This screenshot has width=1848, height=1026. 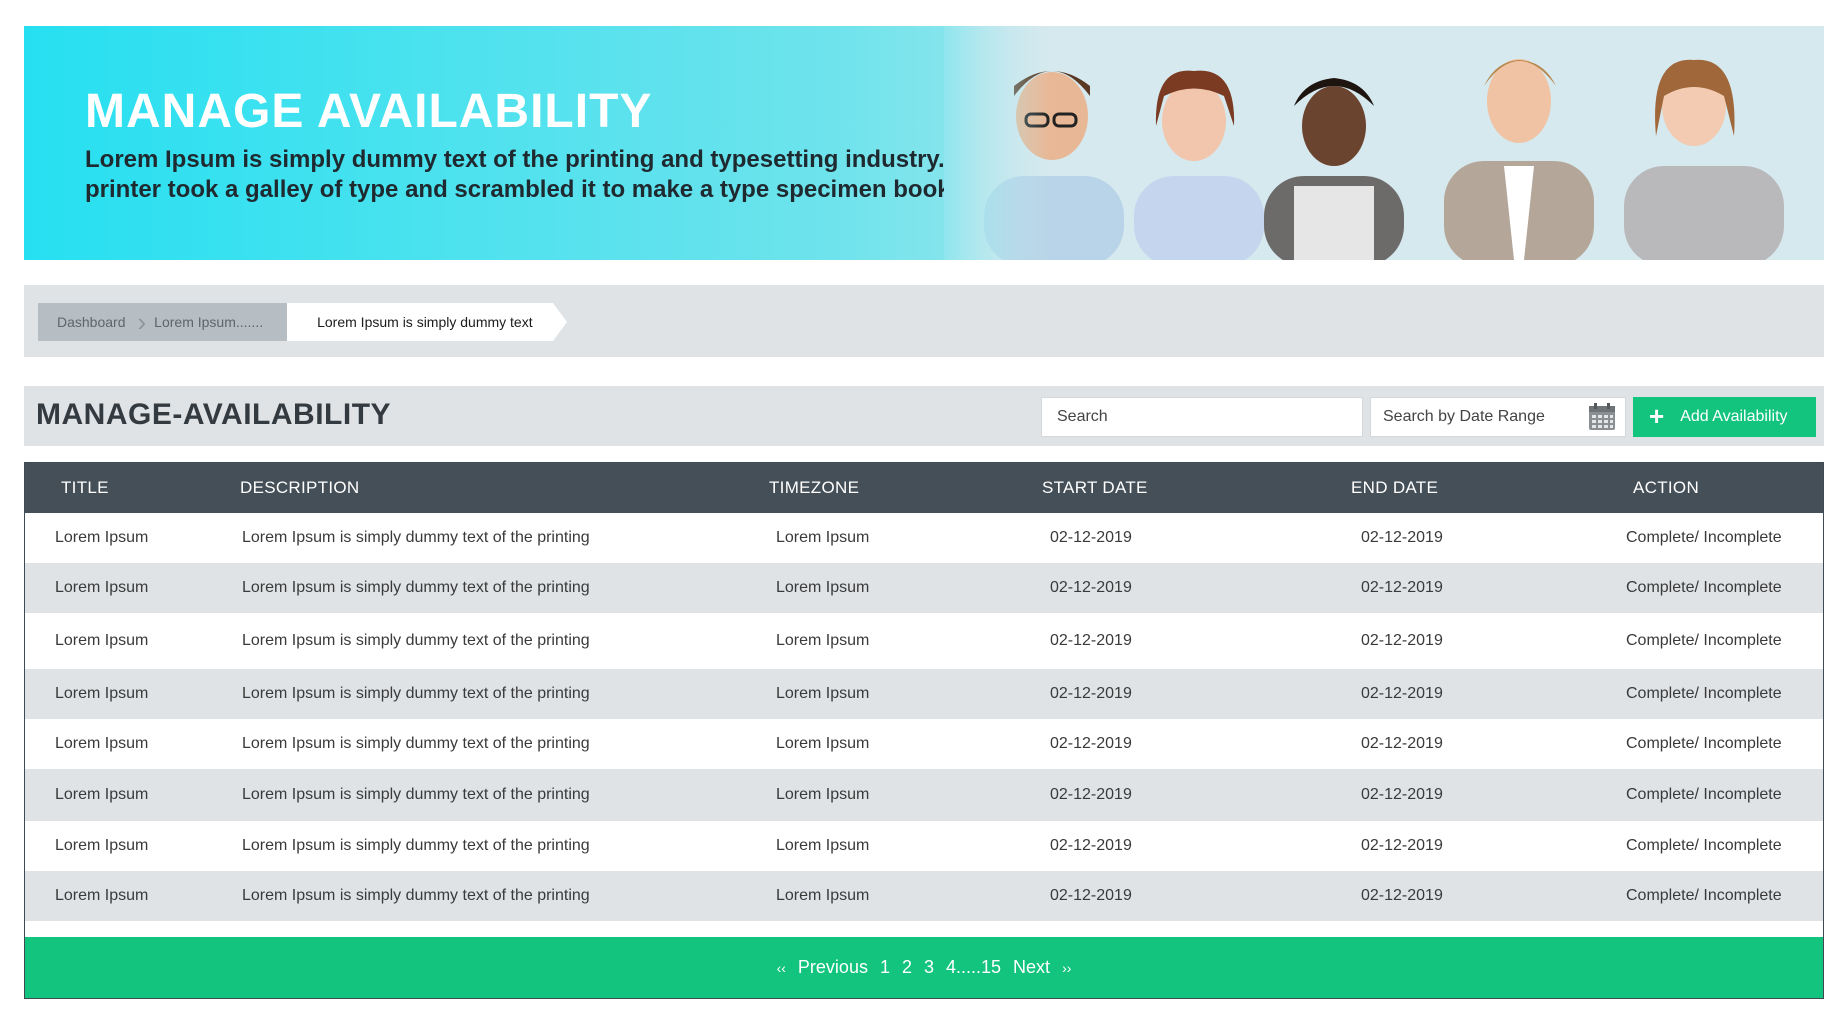 What do you see at coordinates (1202, 417) in the screenshot?
I see `search-input` at bounding box center [1202, 417].